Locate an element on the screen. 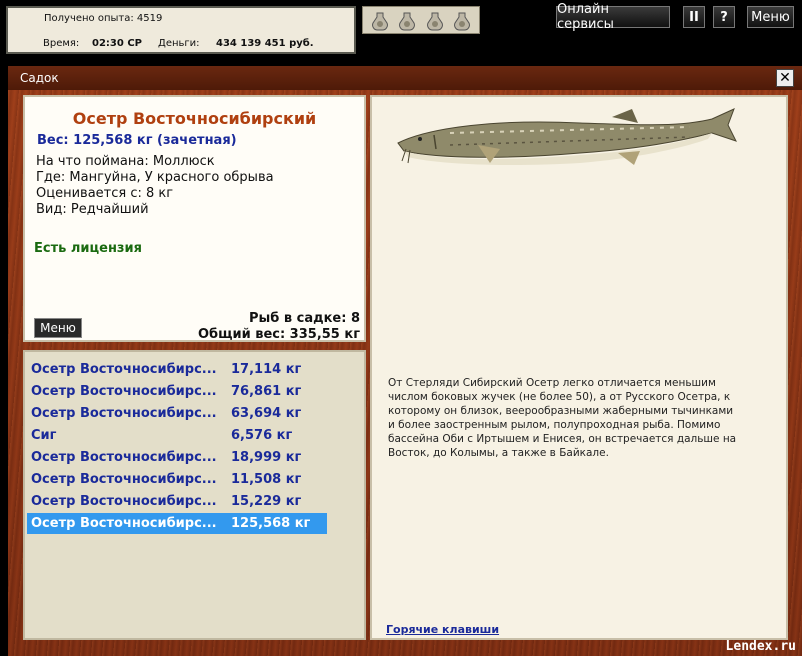  list-item: Осетр Восточносибирс... 18,999 кг is located at coordinates (177, 457).